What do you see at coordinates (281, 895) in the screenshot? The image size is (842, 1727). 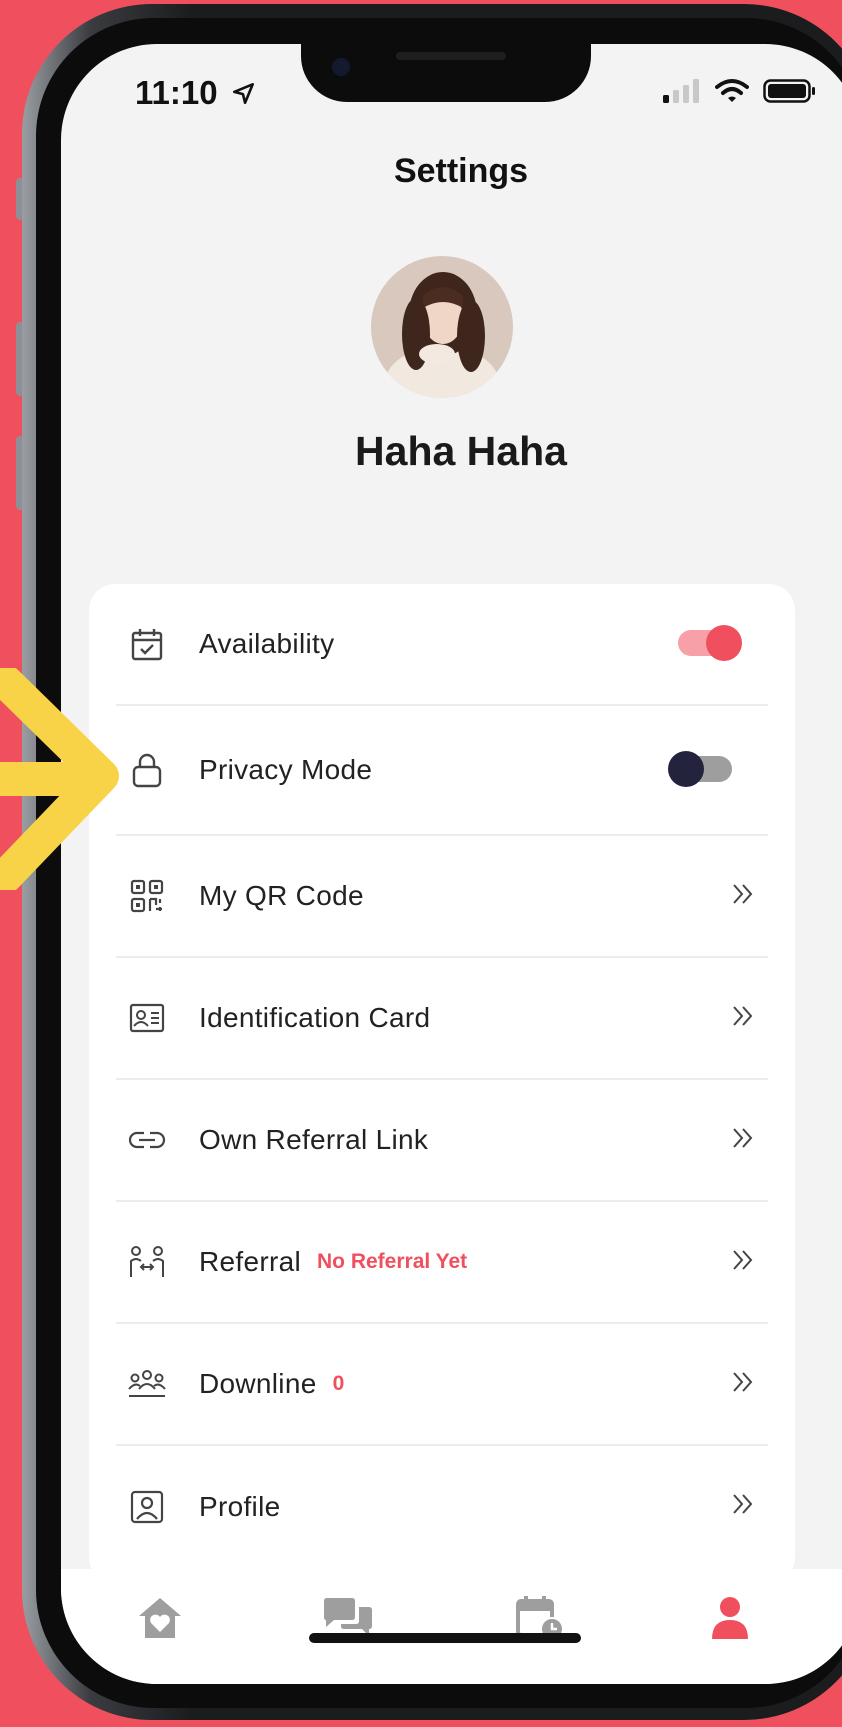 I see `qr-code-label: My QR Code` at bounding box center [281, 895].